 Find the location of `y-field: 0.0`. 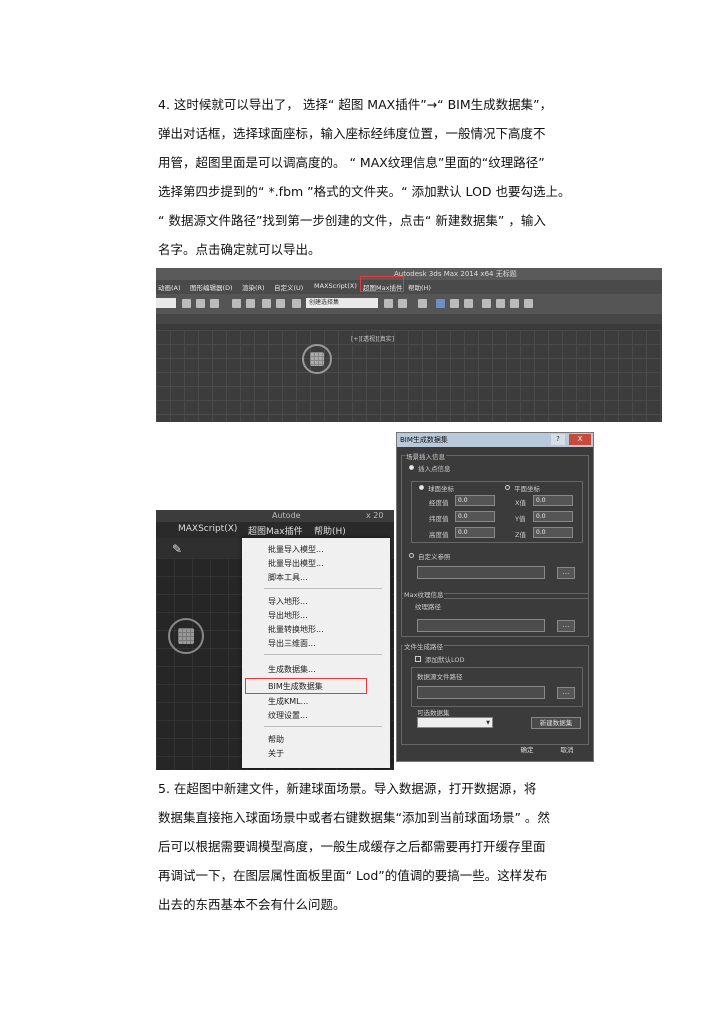

y-field: 0.0 is located at coordinates (553, 516).